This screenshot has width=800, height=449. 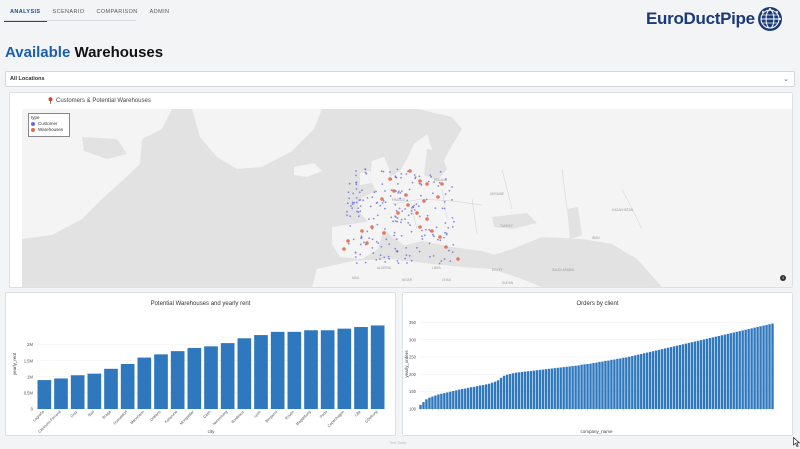 I want to click on chevron-down-icon: ⌄, so click(x=786, y=79).